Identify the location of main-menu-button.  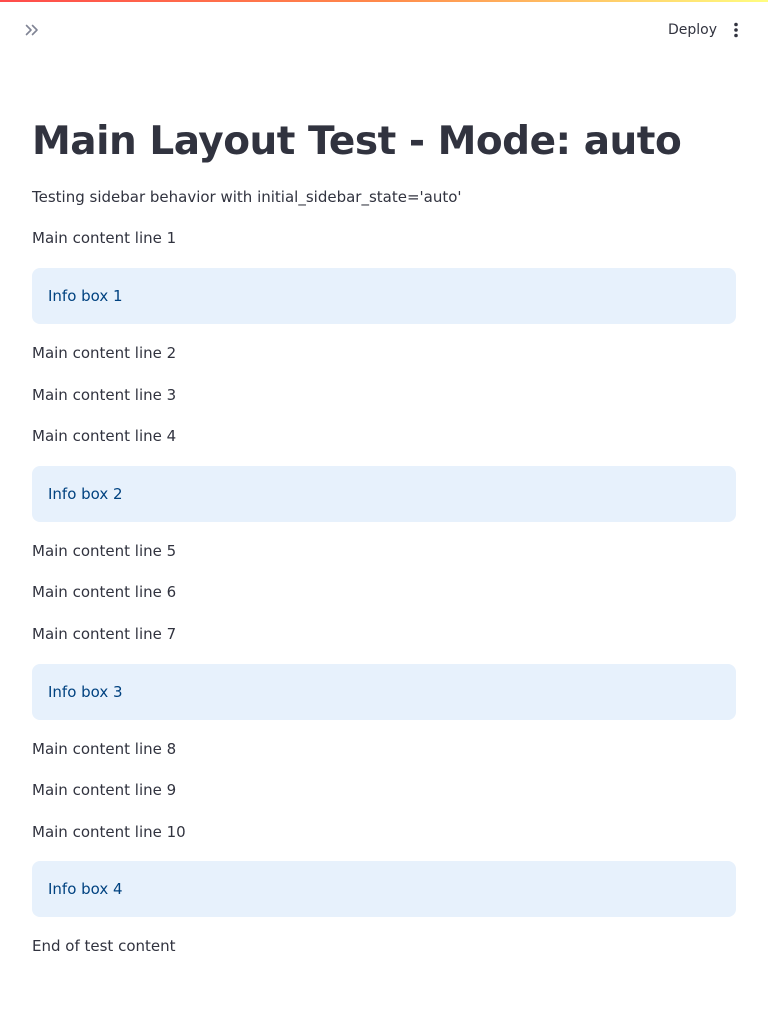
(736, 30).